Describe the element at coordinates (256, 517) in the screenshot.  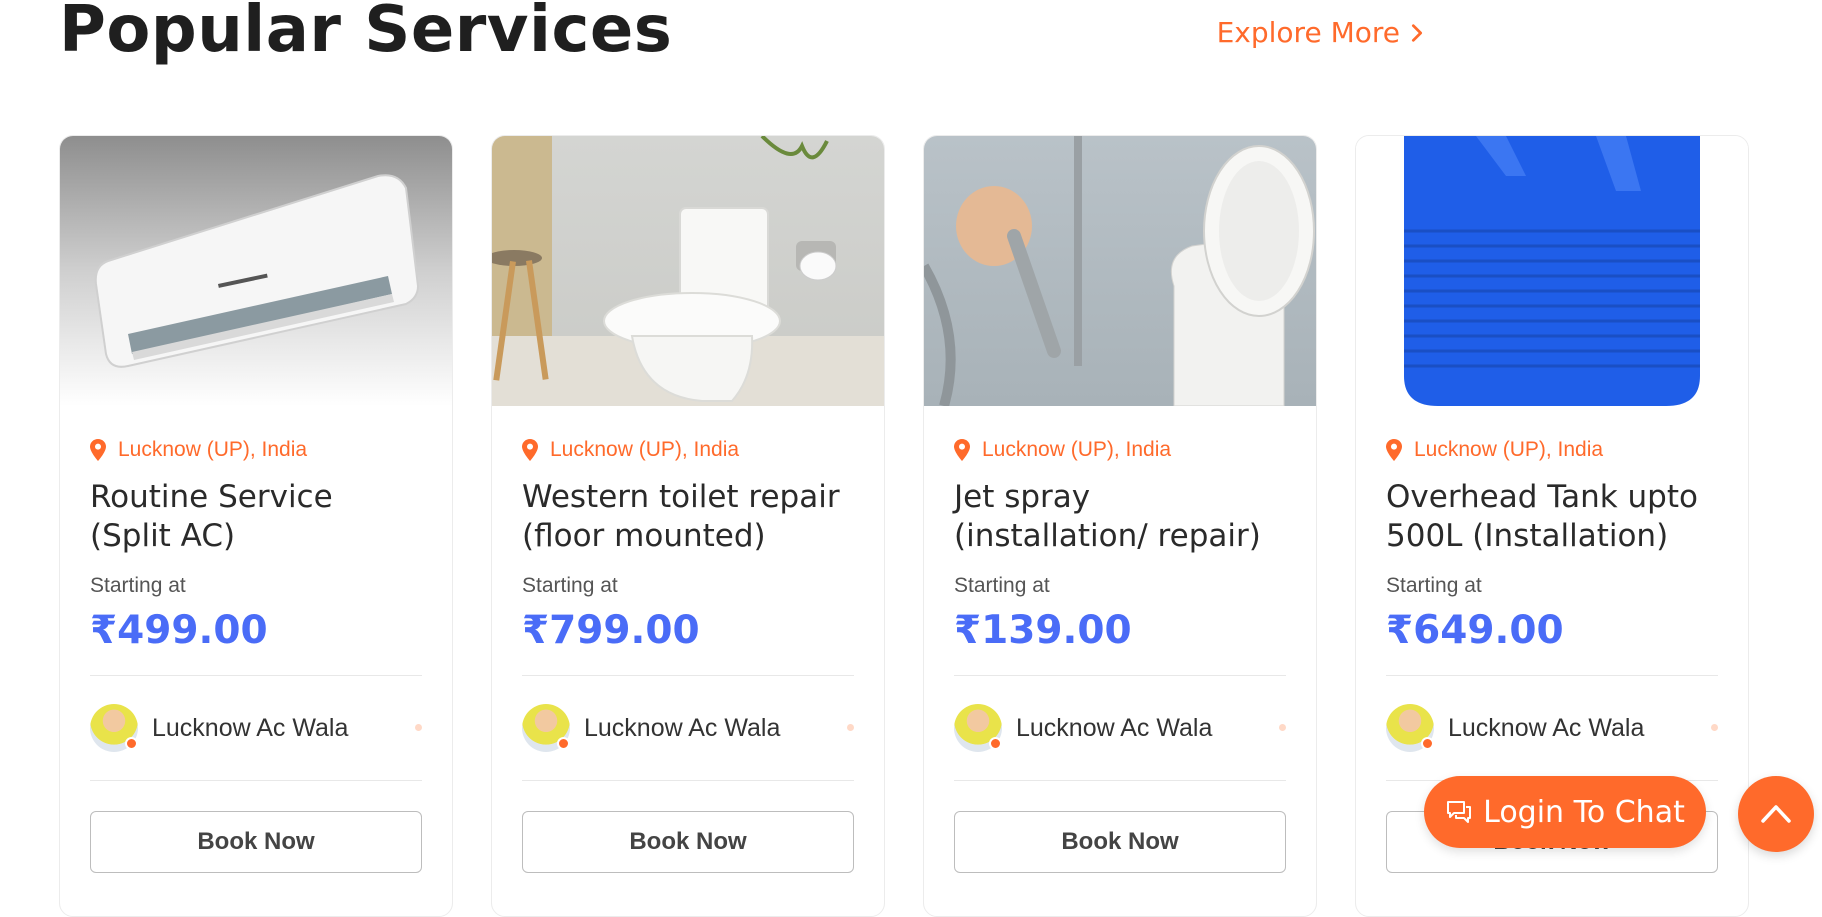
I see `service-title: Routine Service (Split AC)` at that location.